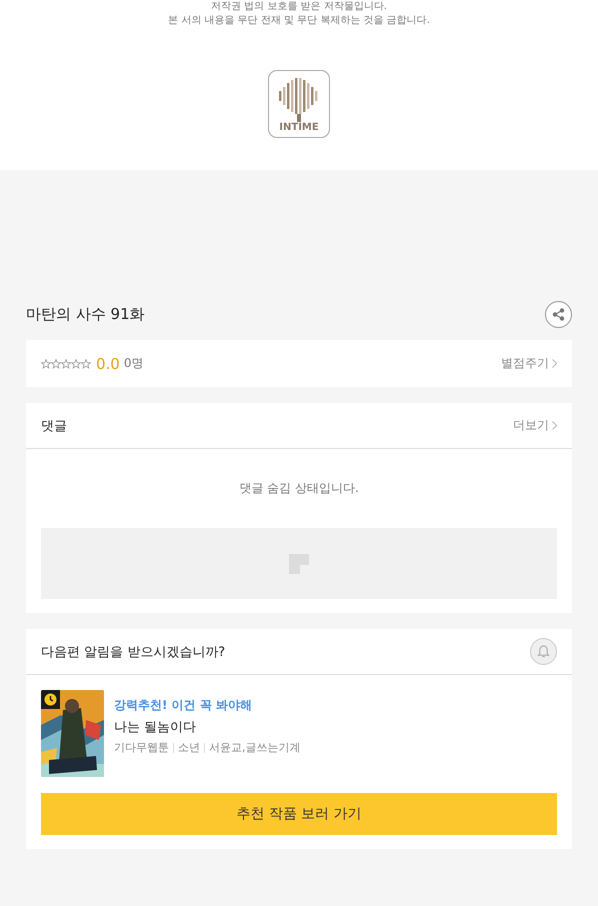 This screenshot has width=598, height=906. Describe the element at coordinates (184, 705) in the screenshot. I see `recommendation-tagline: 강력추천! 이건 꼭 봐야해` at that location.